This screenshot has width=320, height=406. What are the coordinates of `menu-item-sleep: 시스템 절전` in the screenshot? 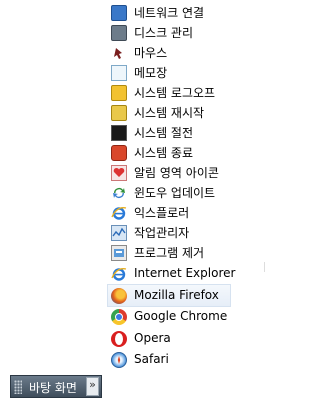 It's located at (193, 133).